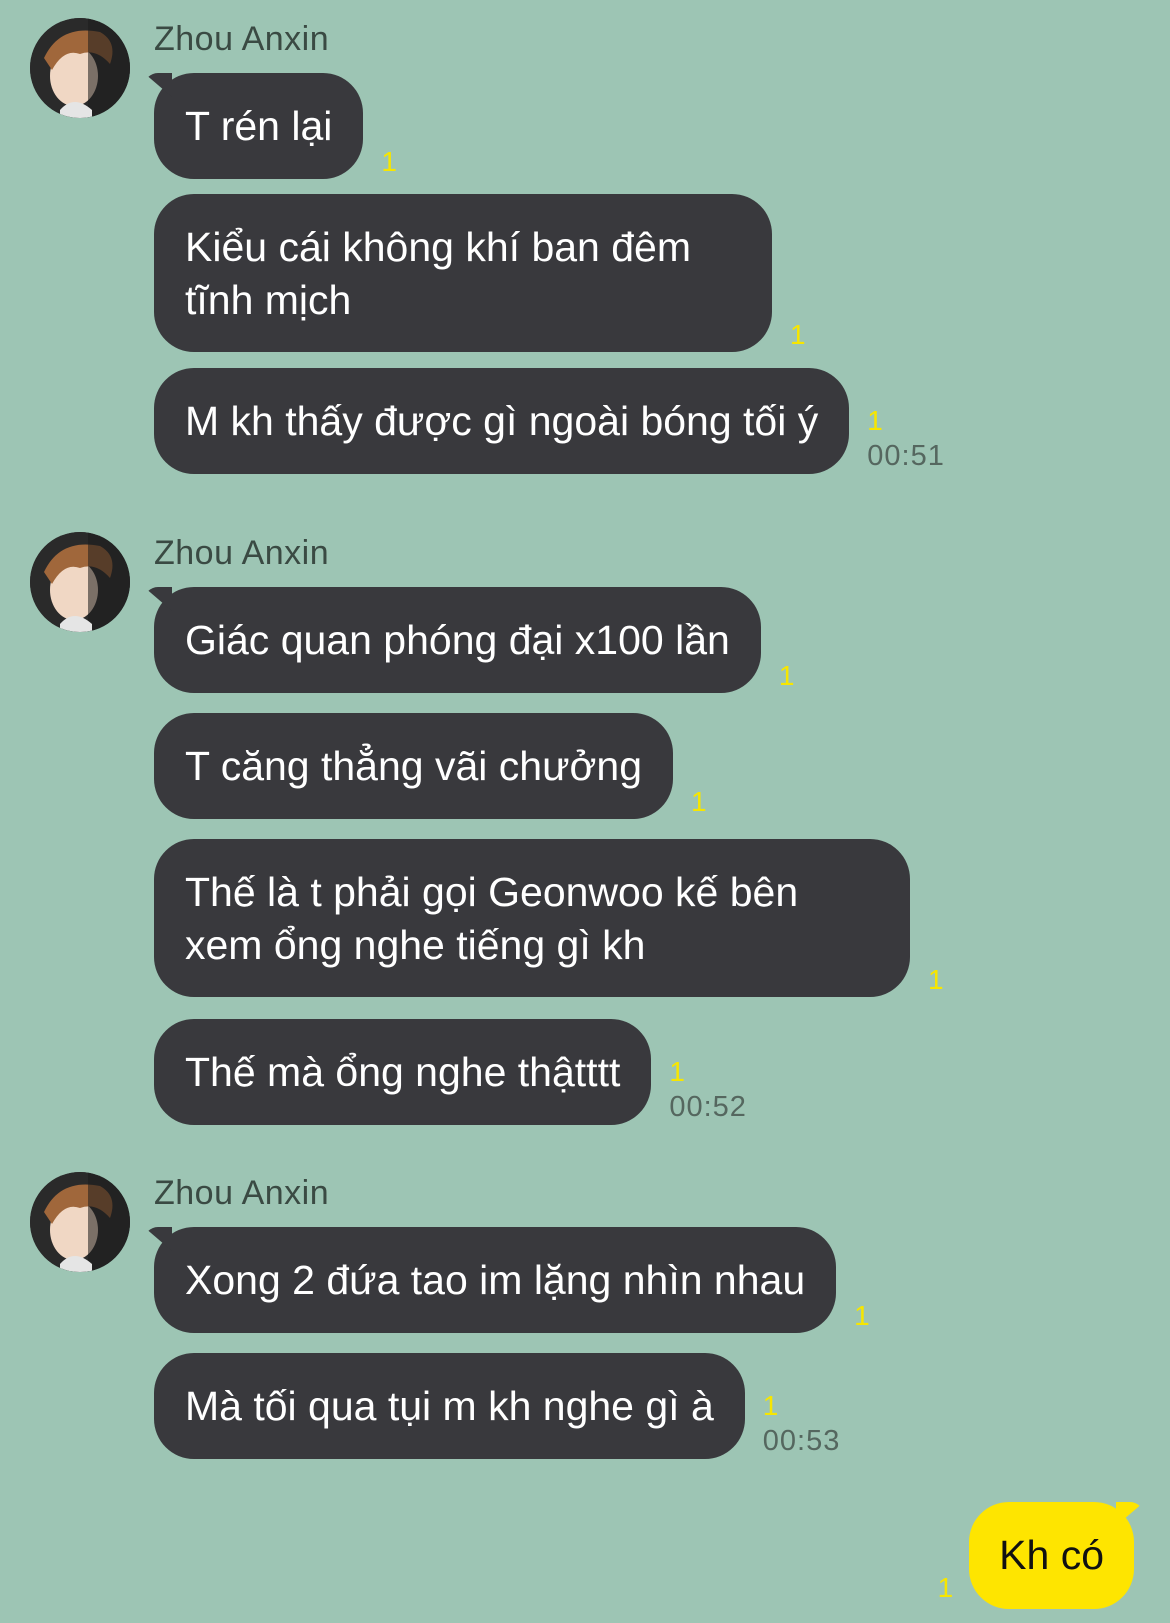 The width and height of the screenshot is (1170, 1623). I want to click on message-row: Kiểu cái không khí ban đêm tĩnh mịch 1, so click(480, 273).